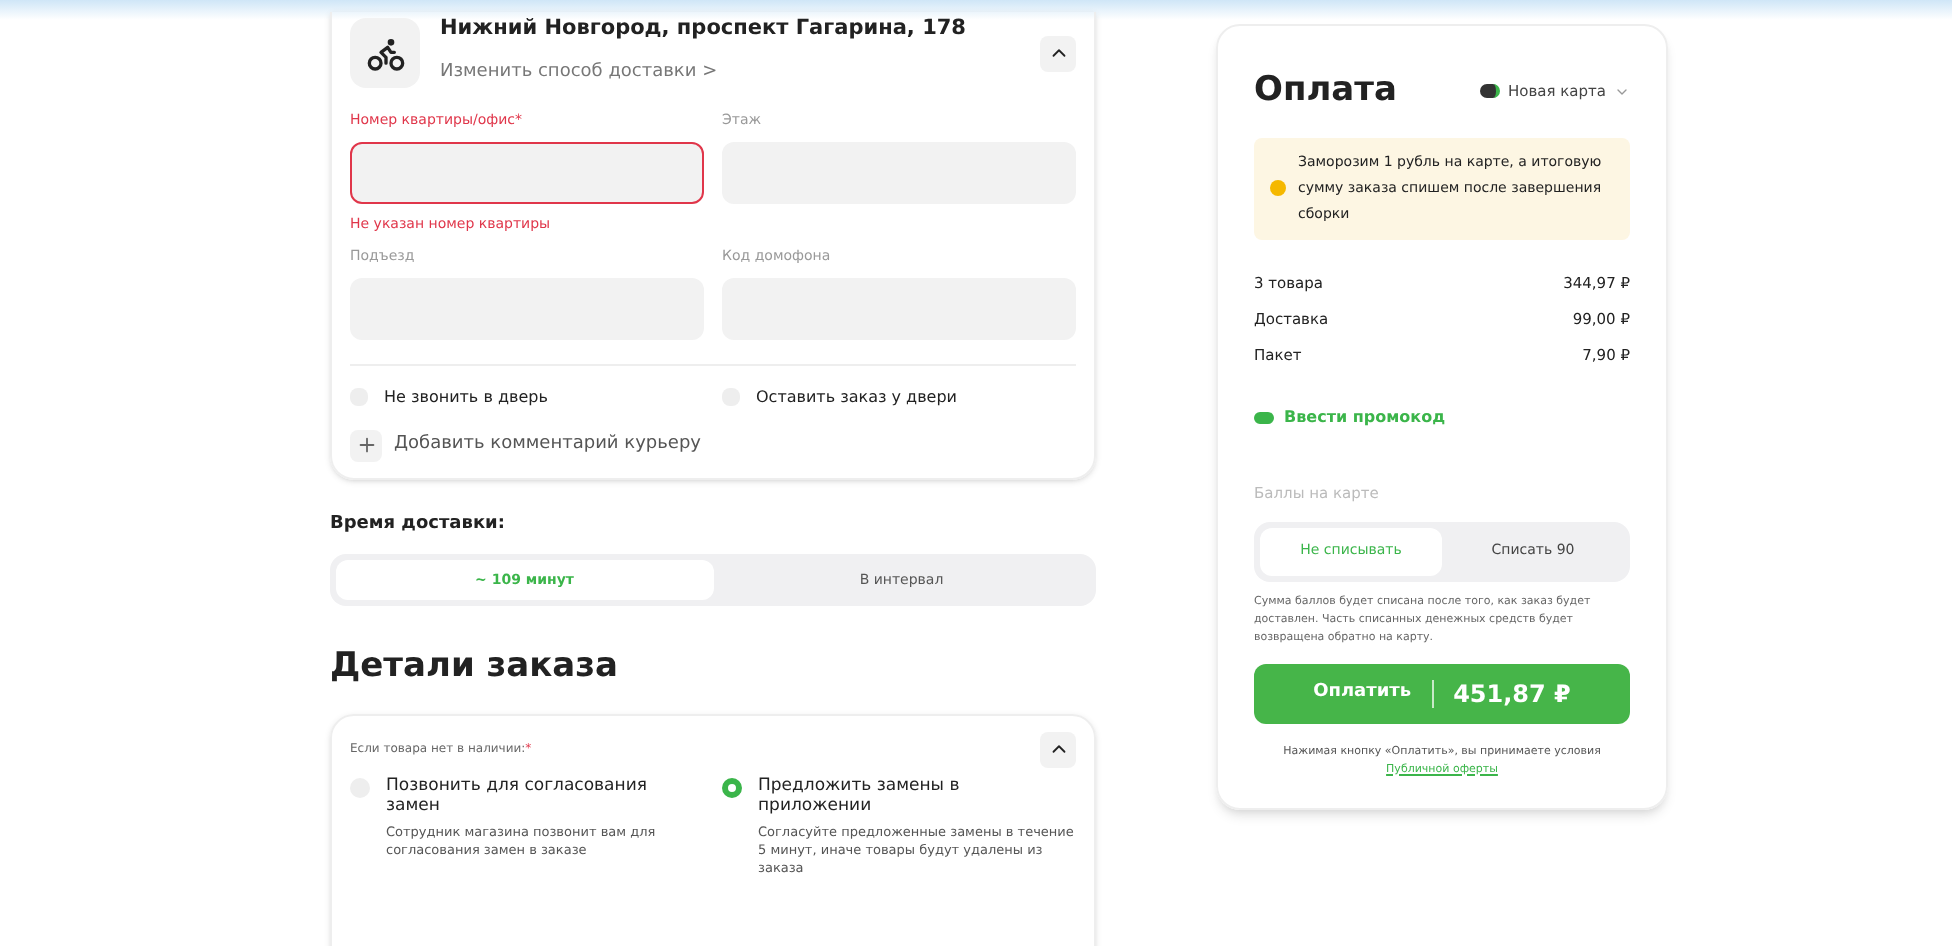  I want to click on option-title: Позвонить для согласования замен, so click(517, 796).